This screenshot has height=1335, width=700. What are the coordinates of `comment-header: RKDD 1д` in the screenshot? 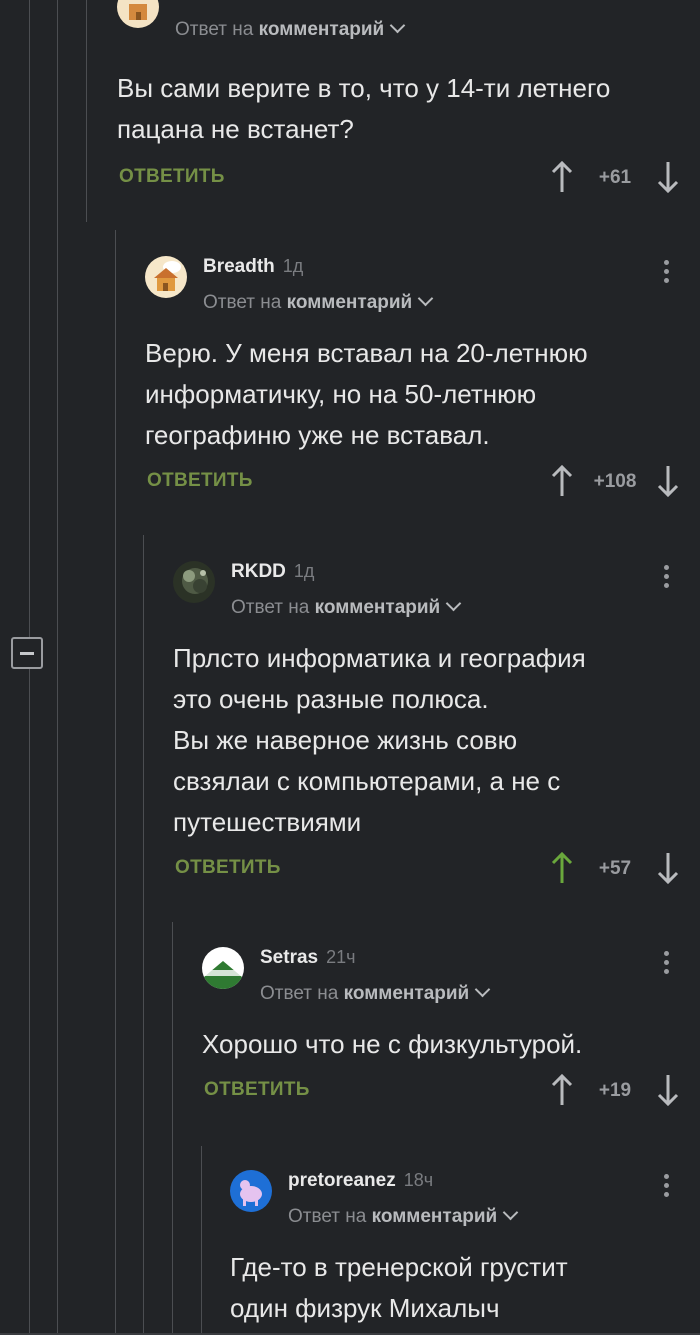 It's located at (272, 572).